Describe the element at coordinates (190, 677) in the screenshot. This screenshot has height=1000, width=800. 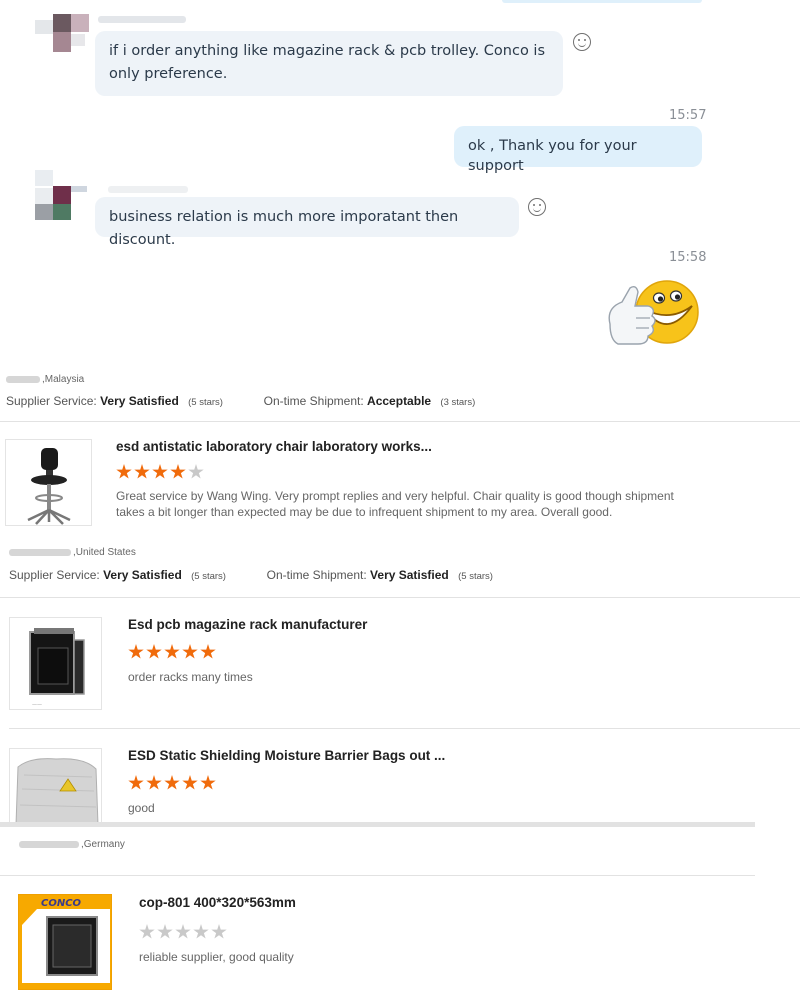
I see `review-comment: order racks many times` at that location.